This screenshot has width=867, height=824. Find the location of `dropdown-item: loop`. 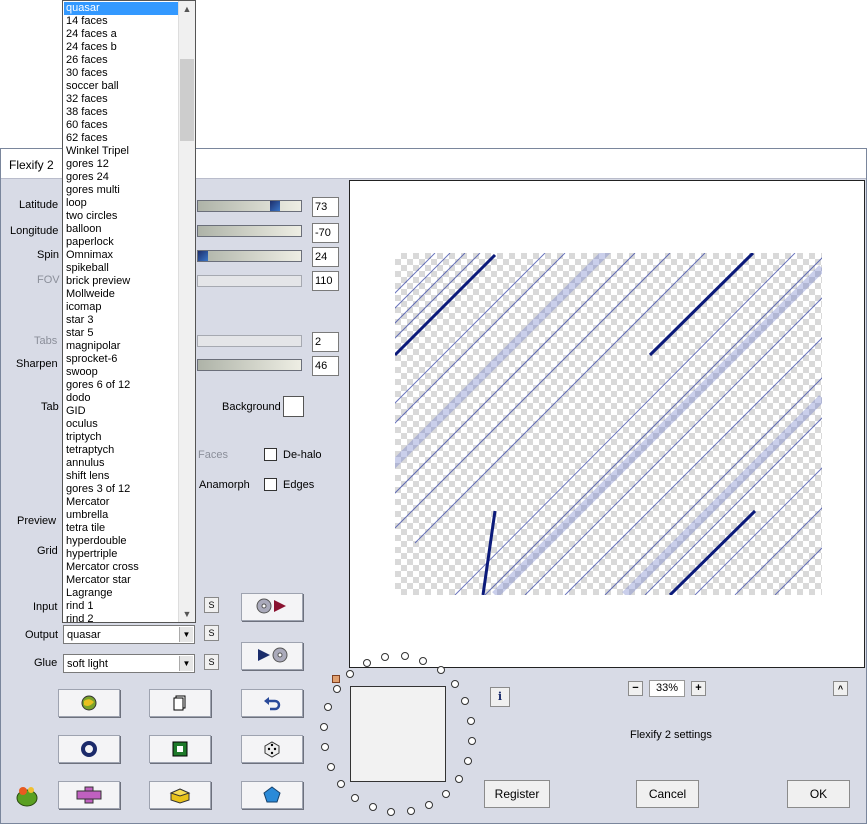

dropdown-item: loop is located at coordinates (121, 203).